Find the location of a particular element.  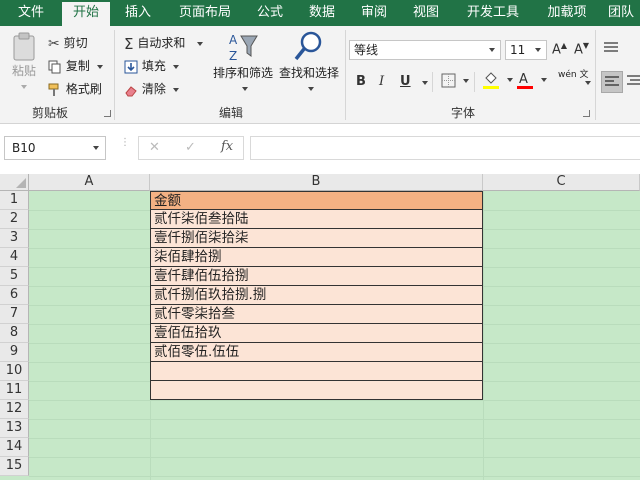

select-all-corner is located at coordinates (14, 182).